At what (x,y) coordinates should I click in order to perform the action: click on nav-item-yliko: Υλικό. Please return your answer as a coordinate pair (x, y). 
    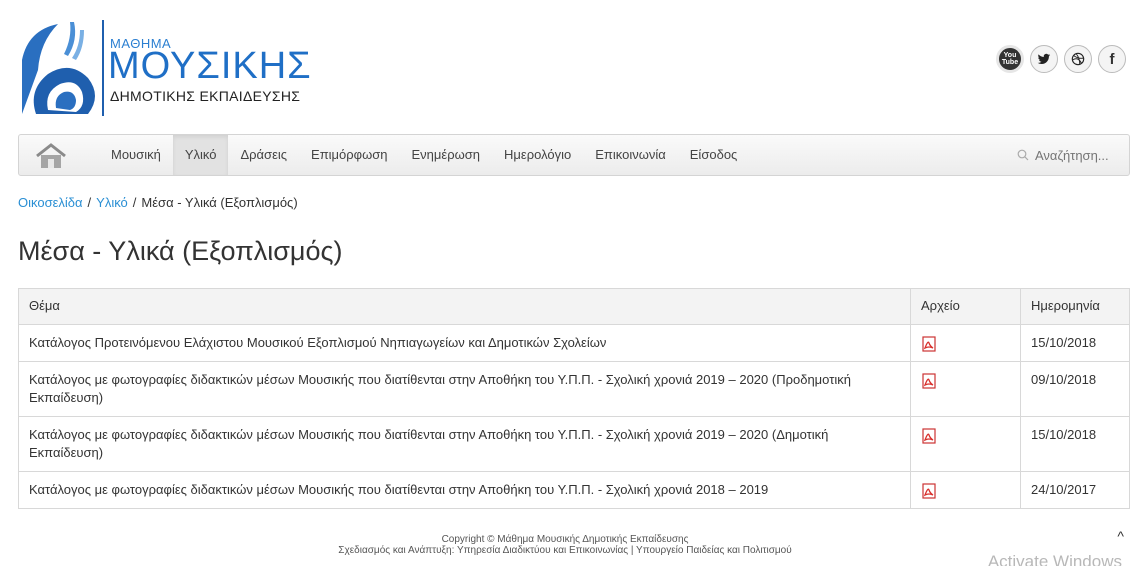
    Looking at the image, I should click on (200, 155).